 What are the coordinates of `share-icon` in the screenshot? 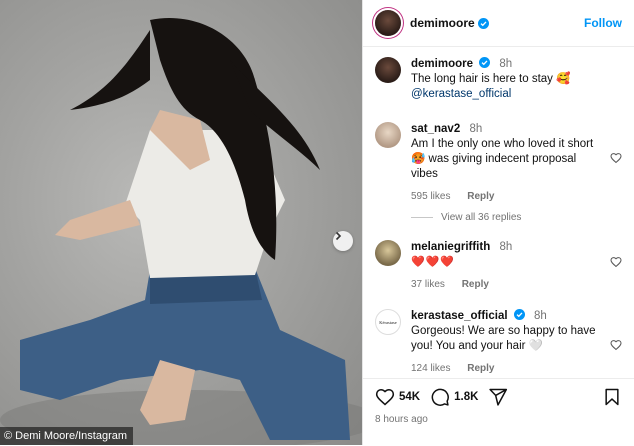 It's located at (498, 397).